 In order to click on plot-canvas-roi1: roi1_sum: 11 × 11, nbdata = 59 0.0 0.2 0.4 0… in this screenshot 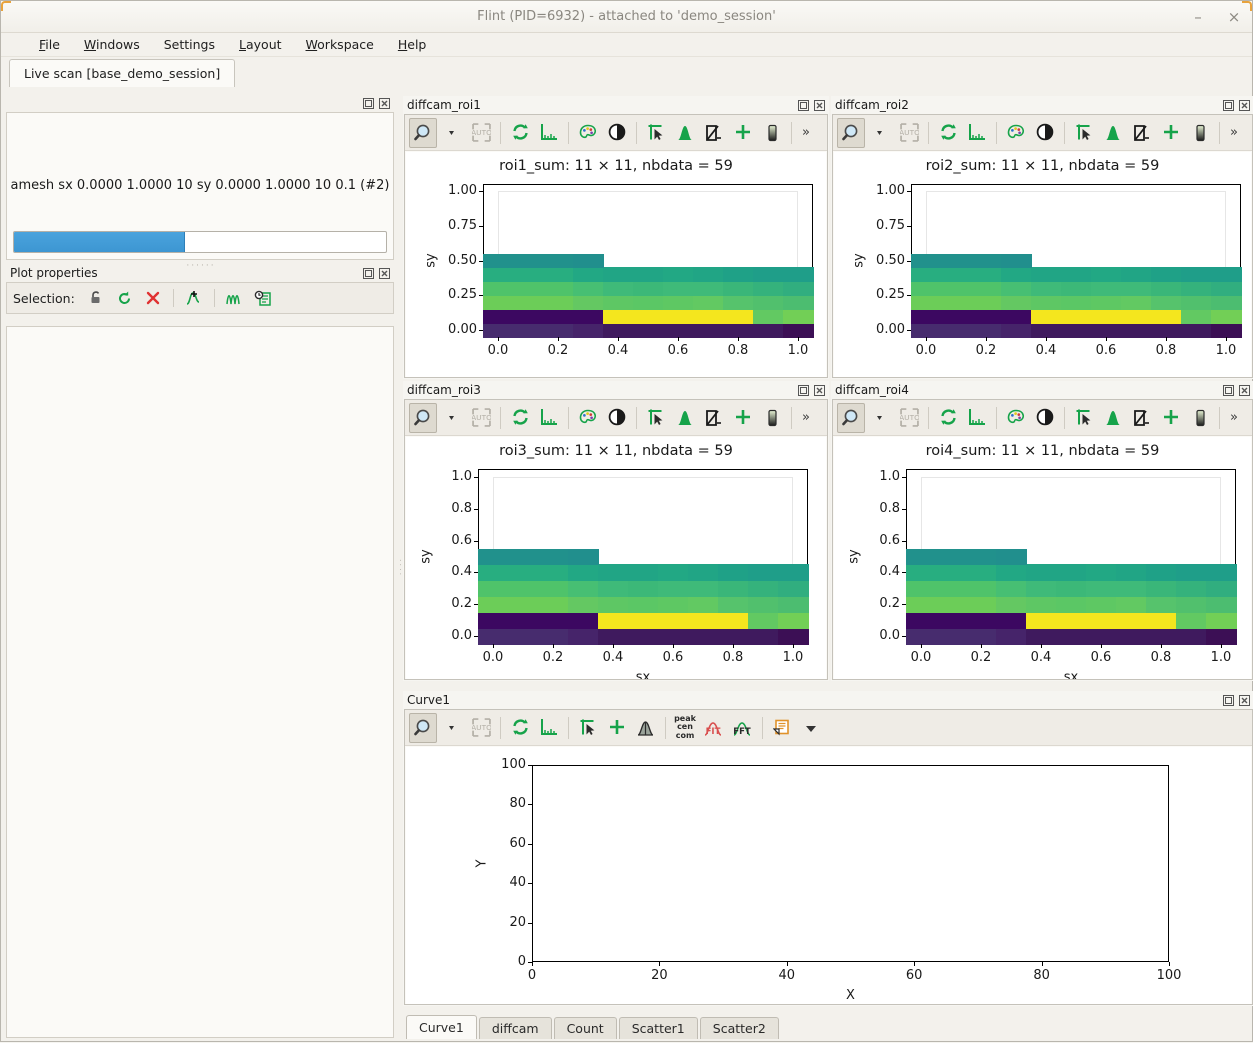, I will do `click(616, 264)`.